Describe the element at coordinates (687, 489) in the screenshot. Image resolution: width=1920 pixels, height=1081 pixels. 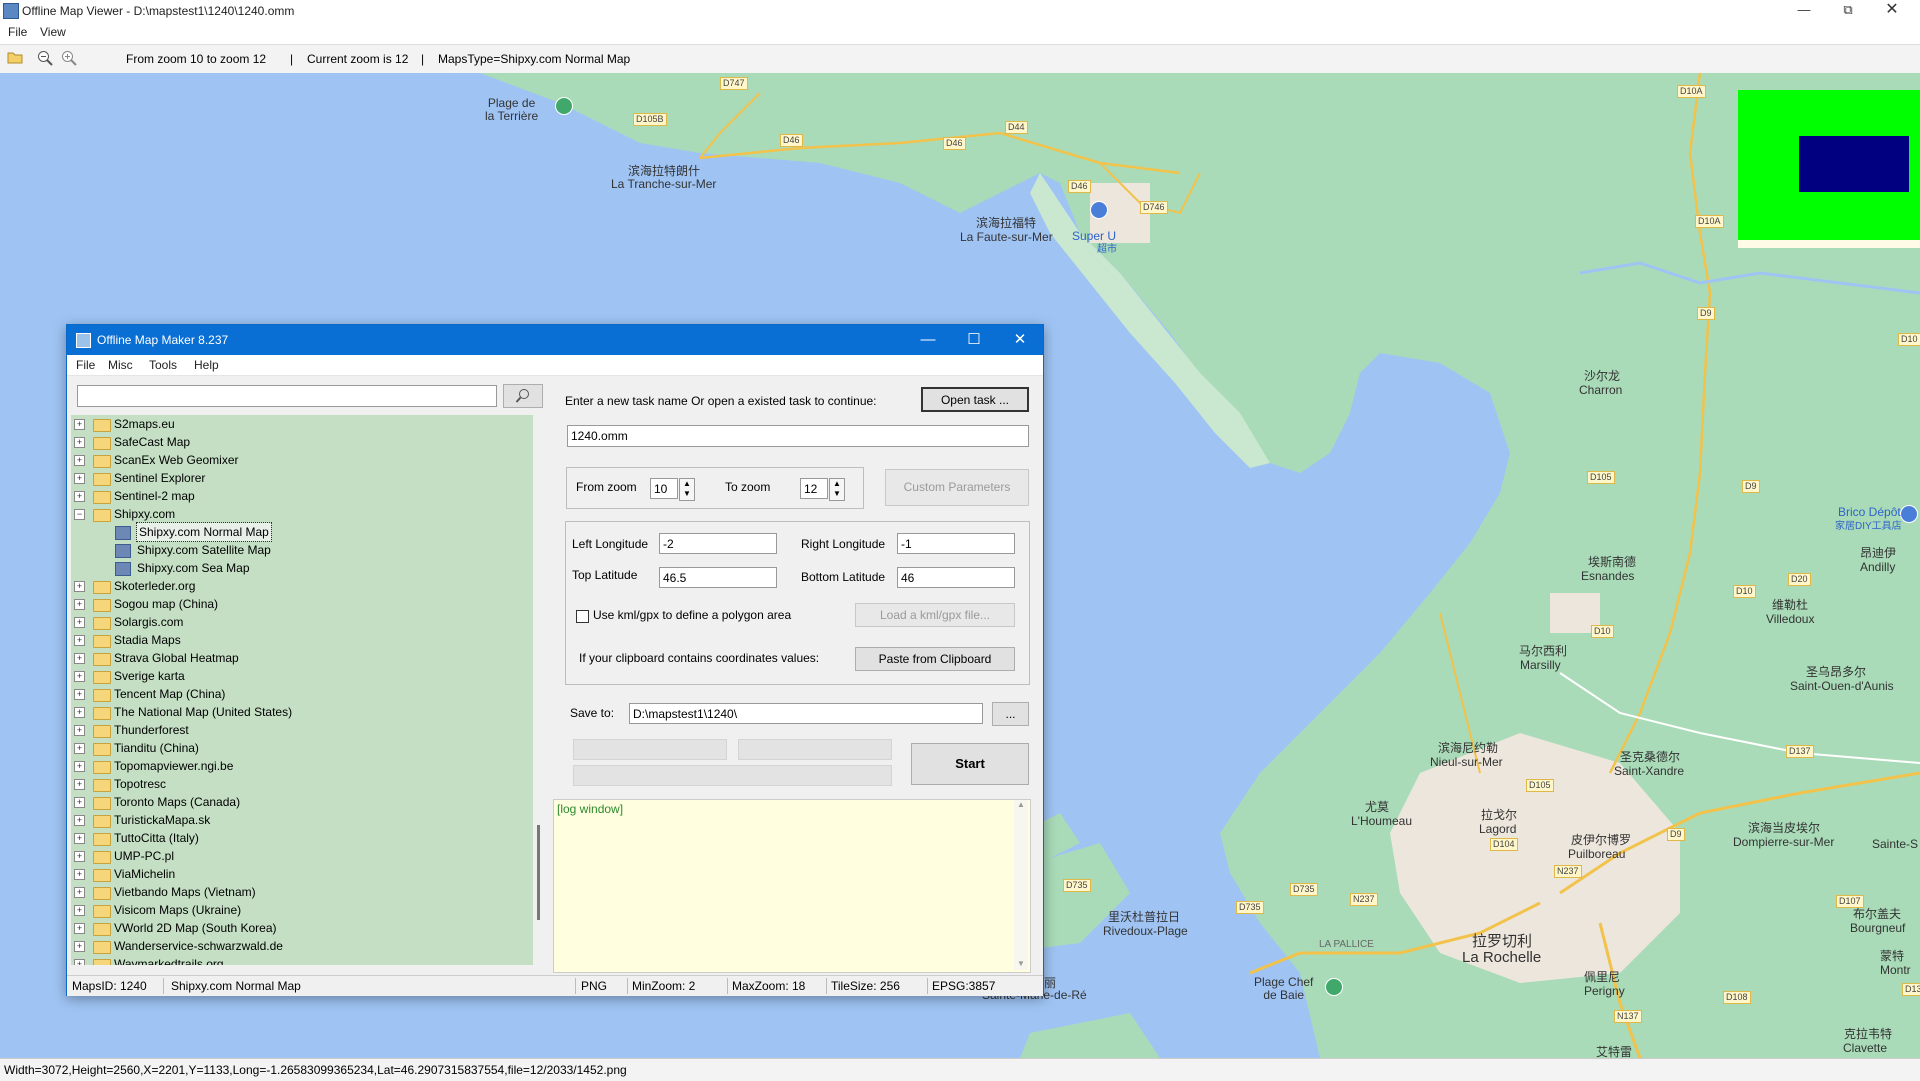
I see `from-zoom-stepper: ▲ ▼` at that location.